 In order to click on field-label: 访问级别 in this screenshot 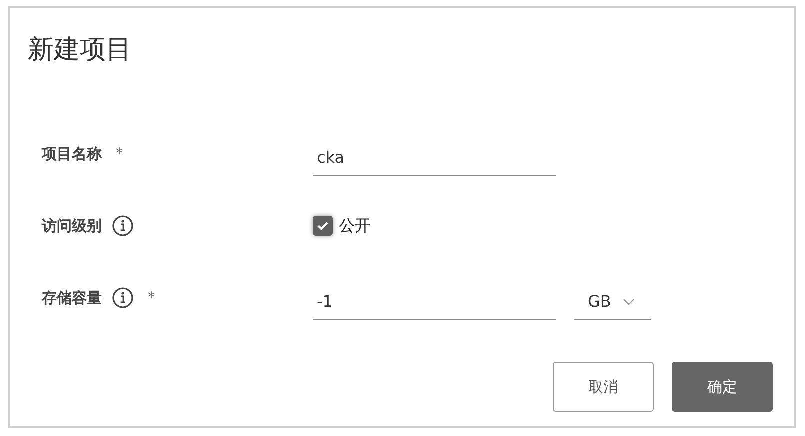, I will do `click(72, 226)`.